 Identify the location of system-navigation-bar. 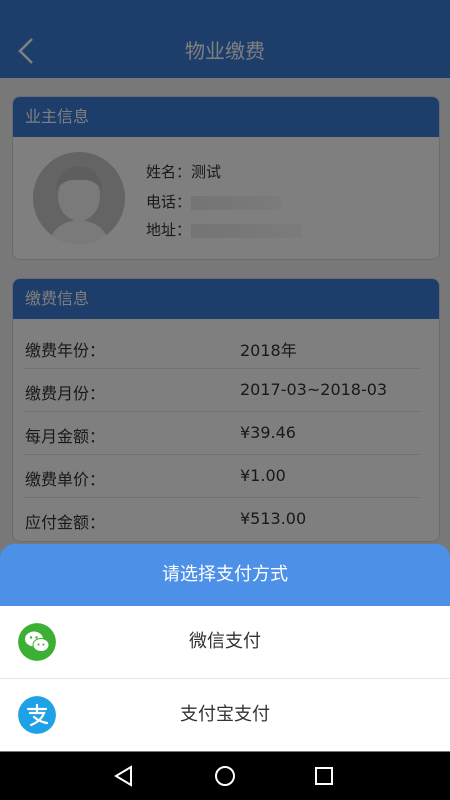
(225, 776).